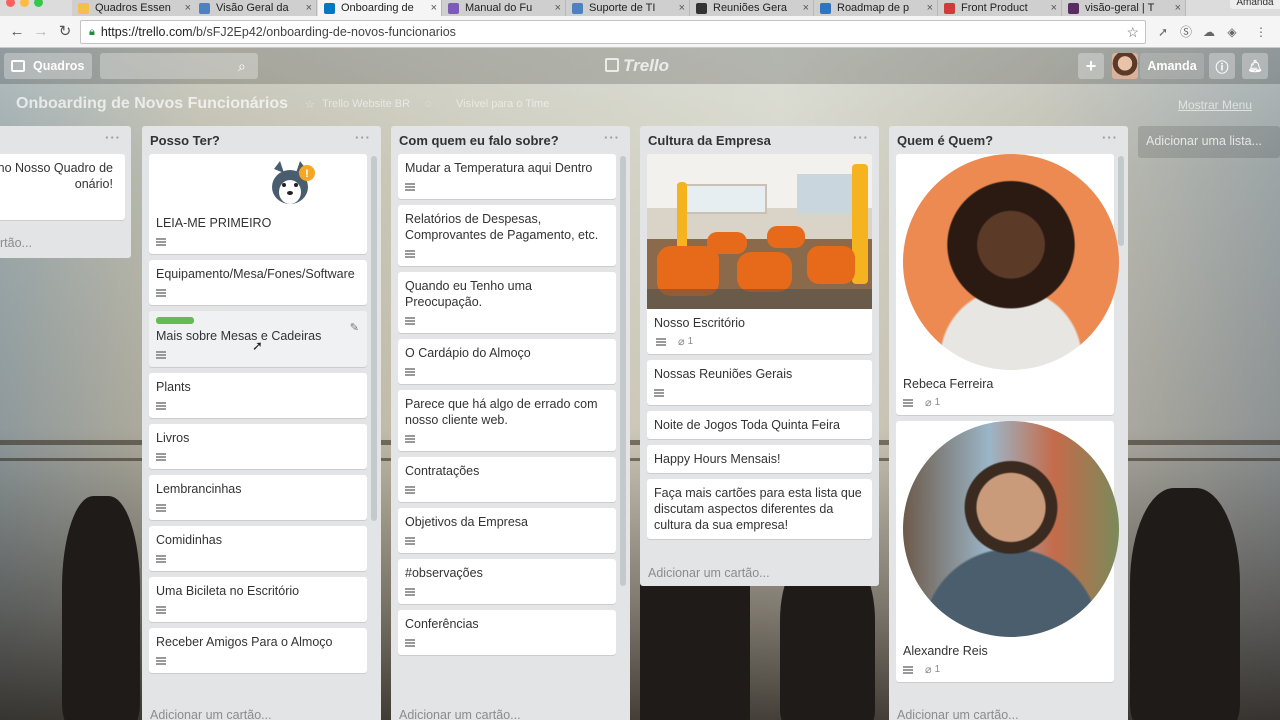 The width and height of the screenshot is (1280, 720). Describe the element at coordinates (1091, 66) in the screenshot. I see `add-button: +` at that location.